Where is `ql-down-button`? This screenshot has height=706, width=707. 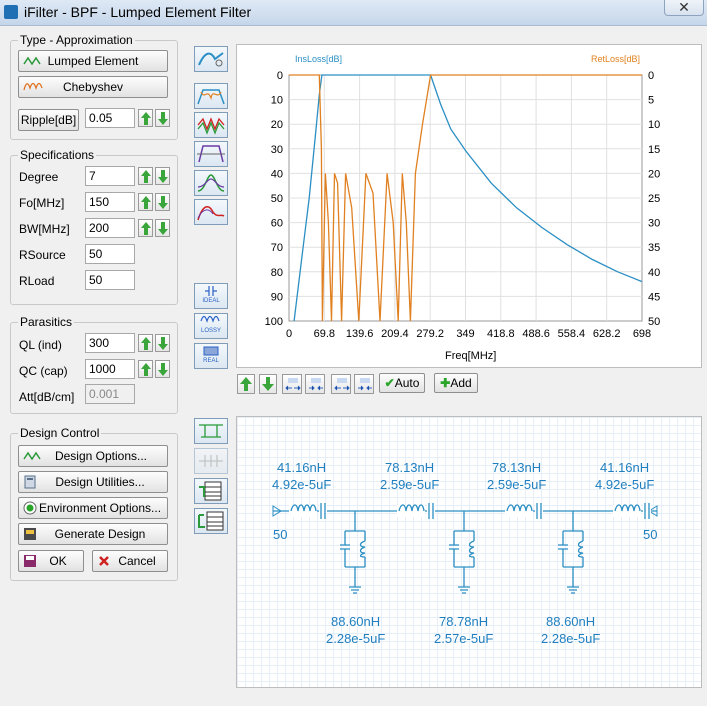 ql-down-button is located at coordinates (162, 343).